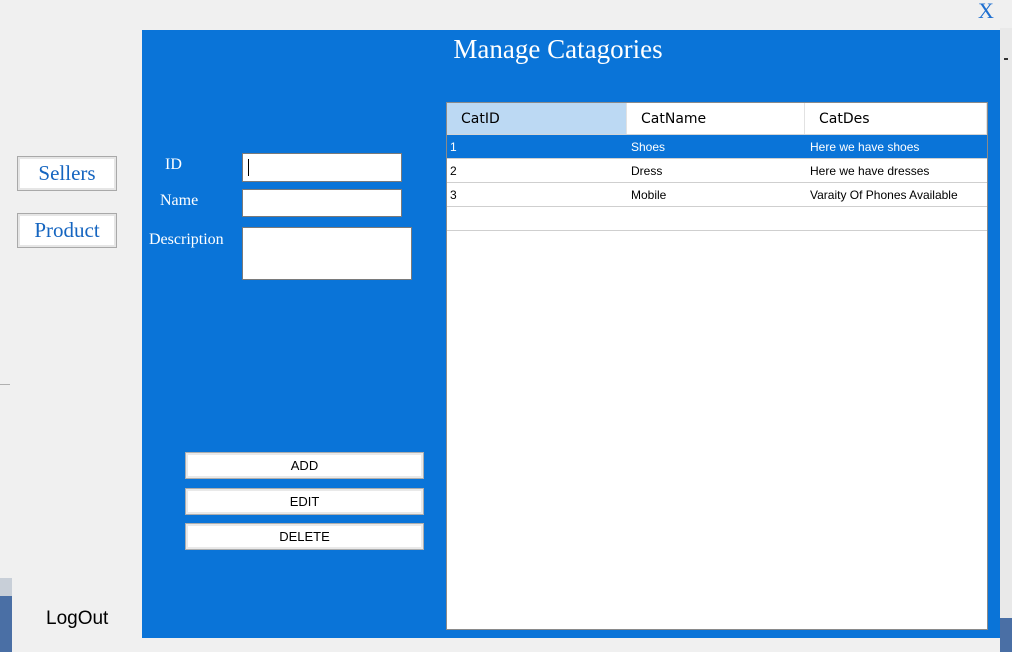 Image resolution: width=1012 pixels, height=652 pixels. What do you see at coordinates (327, 253) in the screenshot?
I see `description-field` at bounding box center [327, 253].